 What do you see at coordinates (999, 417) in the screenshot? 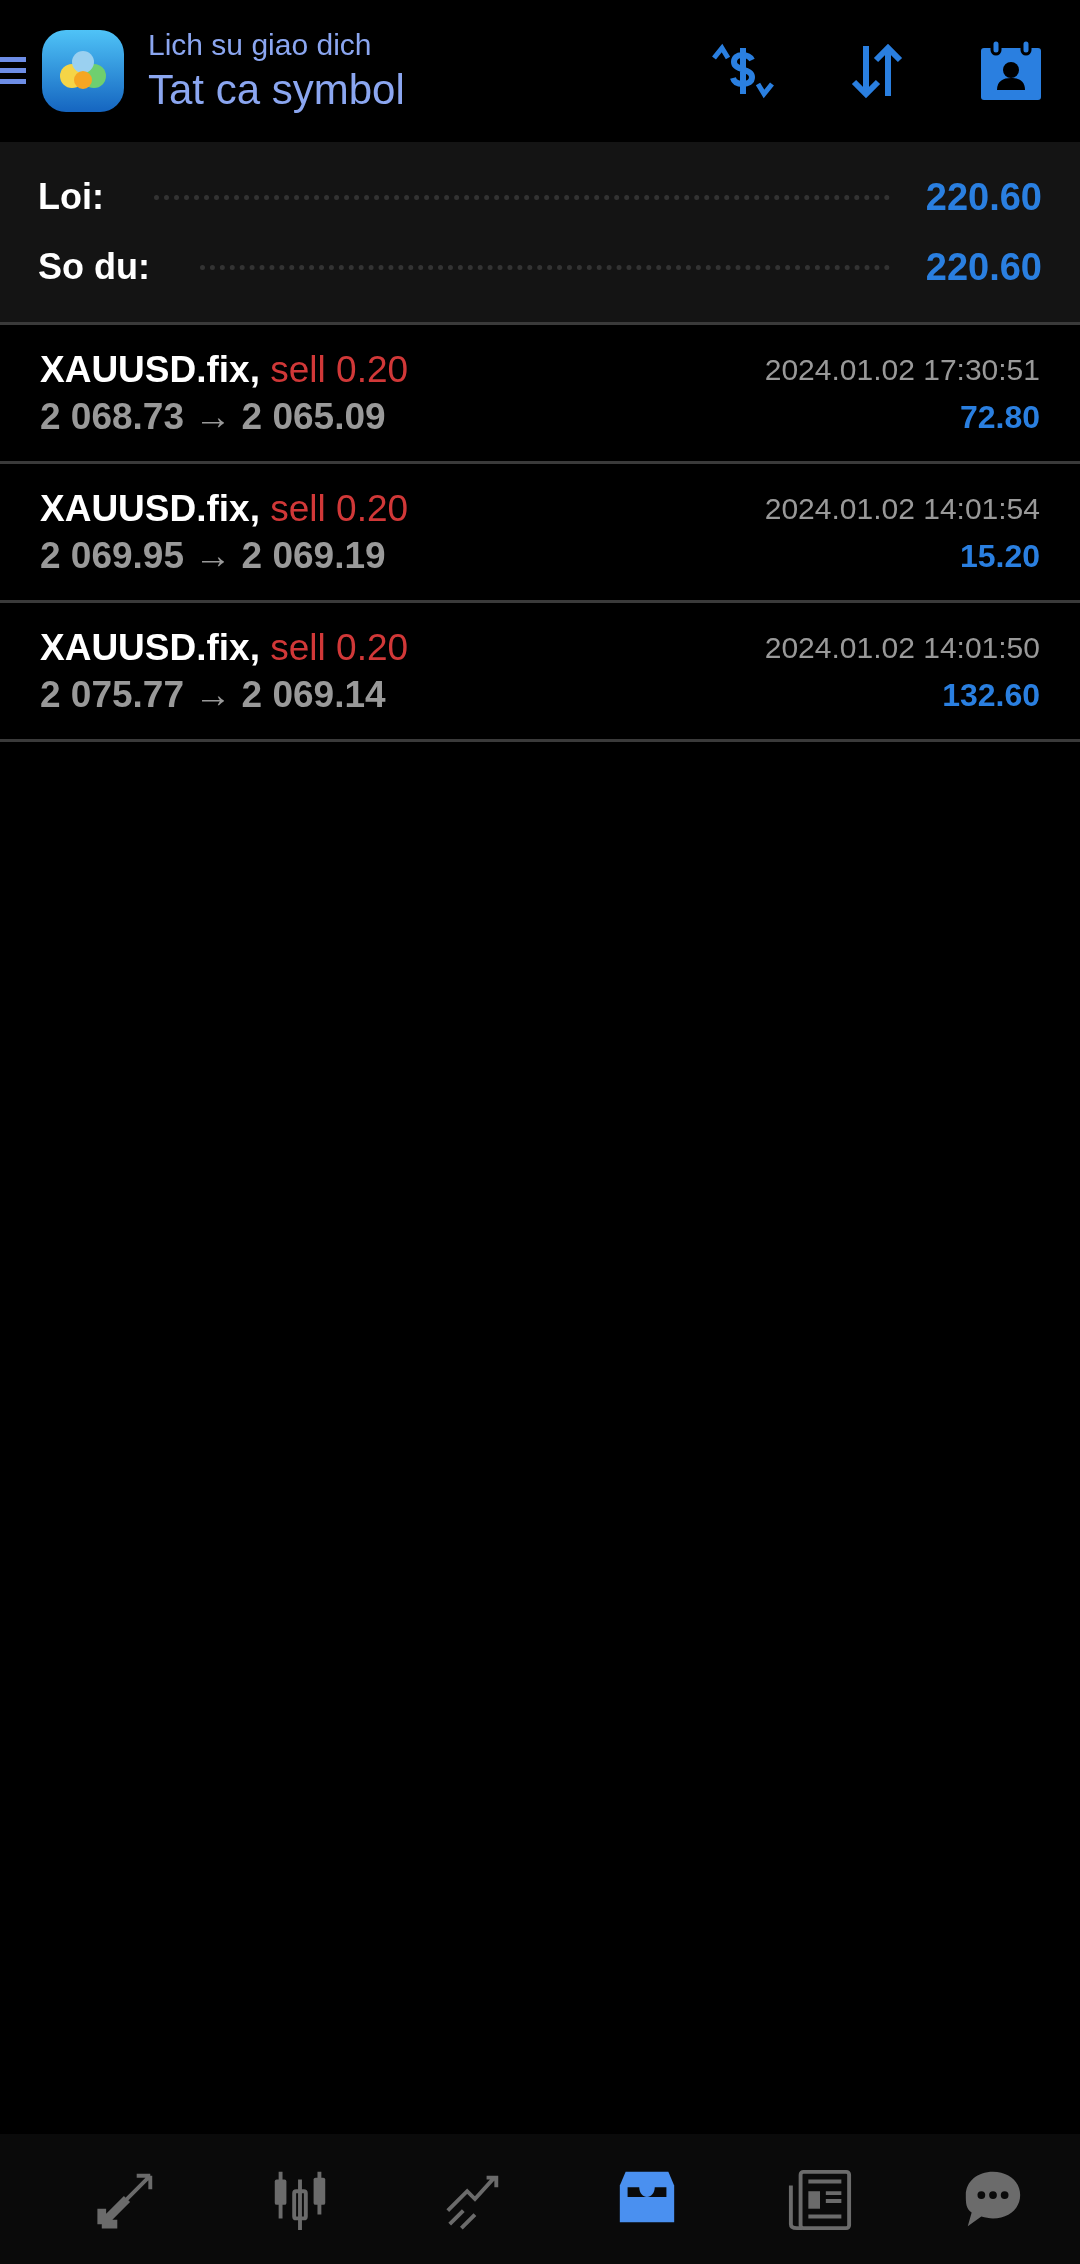
I see `deal-profit: 72.80` at bounding box center [999, 417].